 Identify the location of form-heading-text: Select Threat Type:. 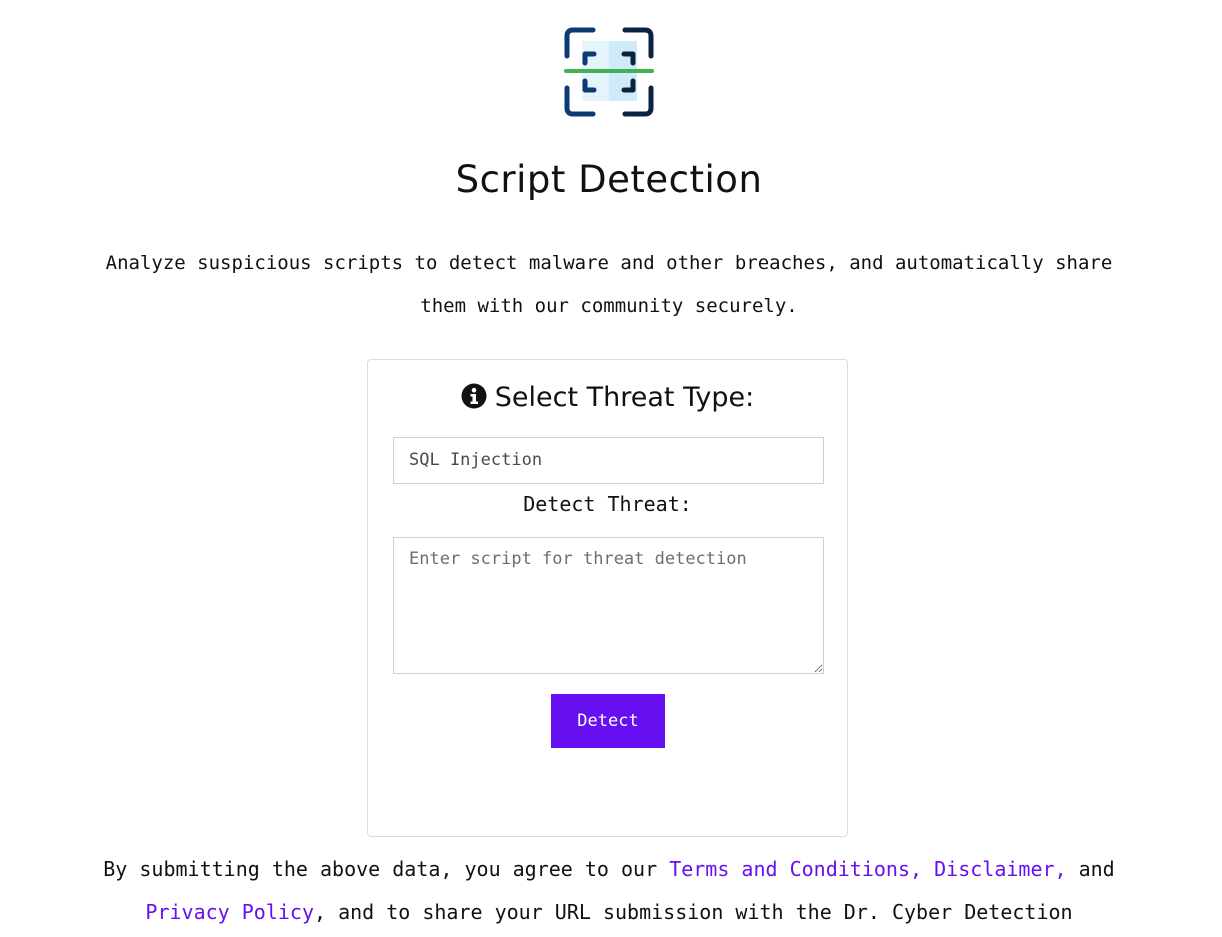
(624, 397).